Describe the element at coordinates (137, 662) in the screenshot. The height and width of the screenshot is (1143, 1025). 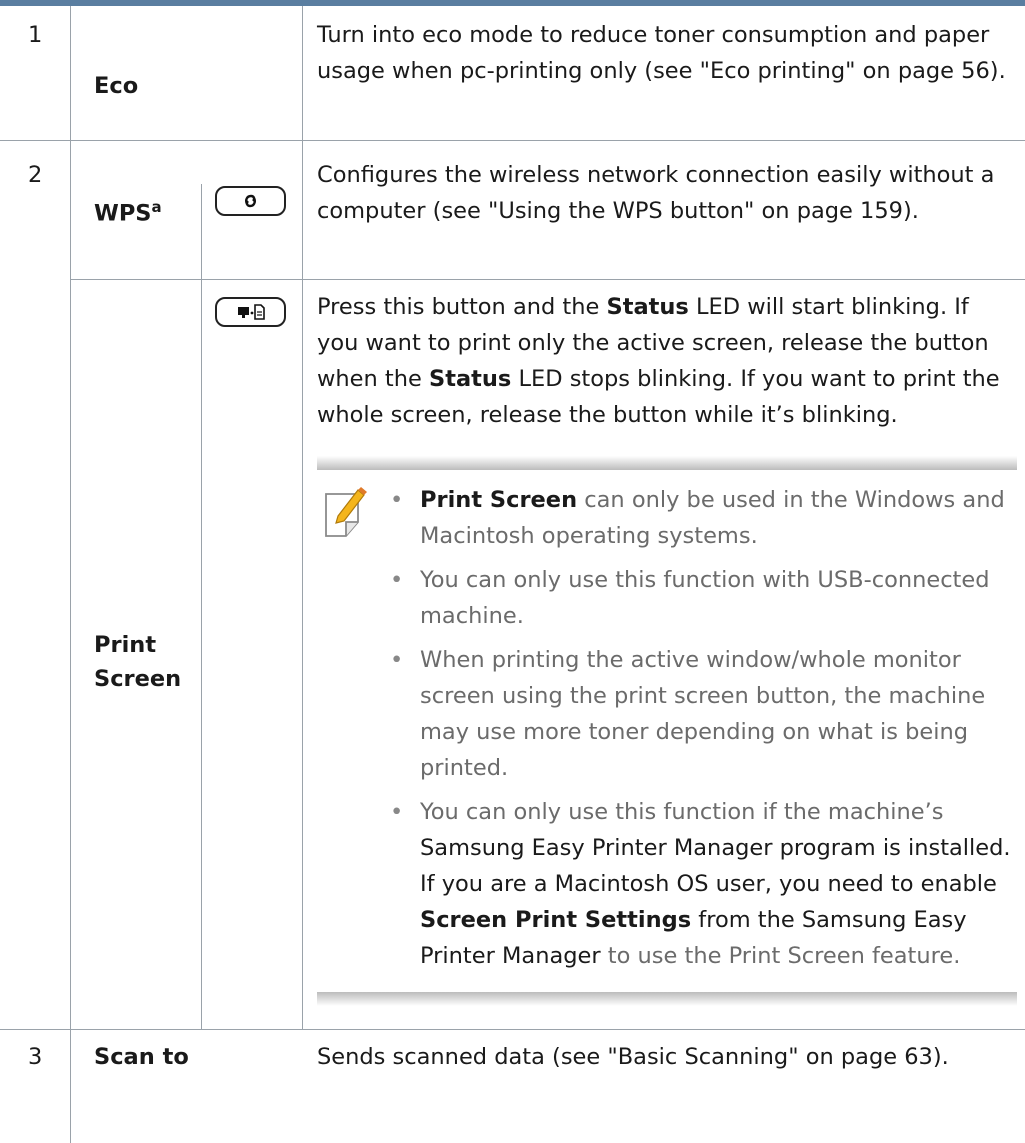
I see `function-name-print-screen: Print Screen` at that location.